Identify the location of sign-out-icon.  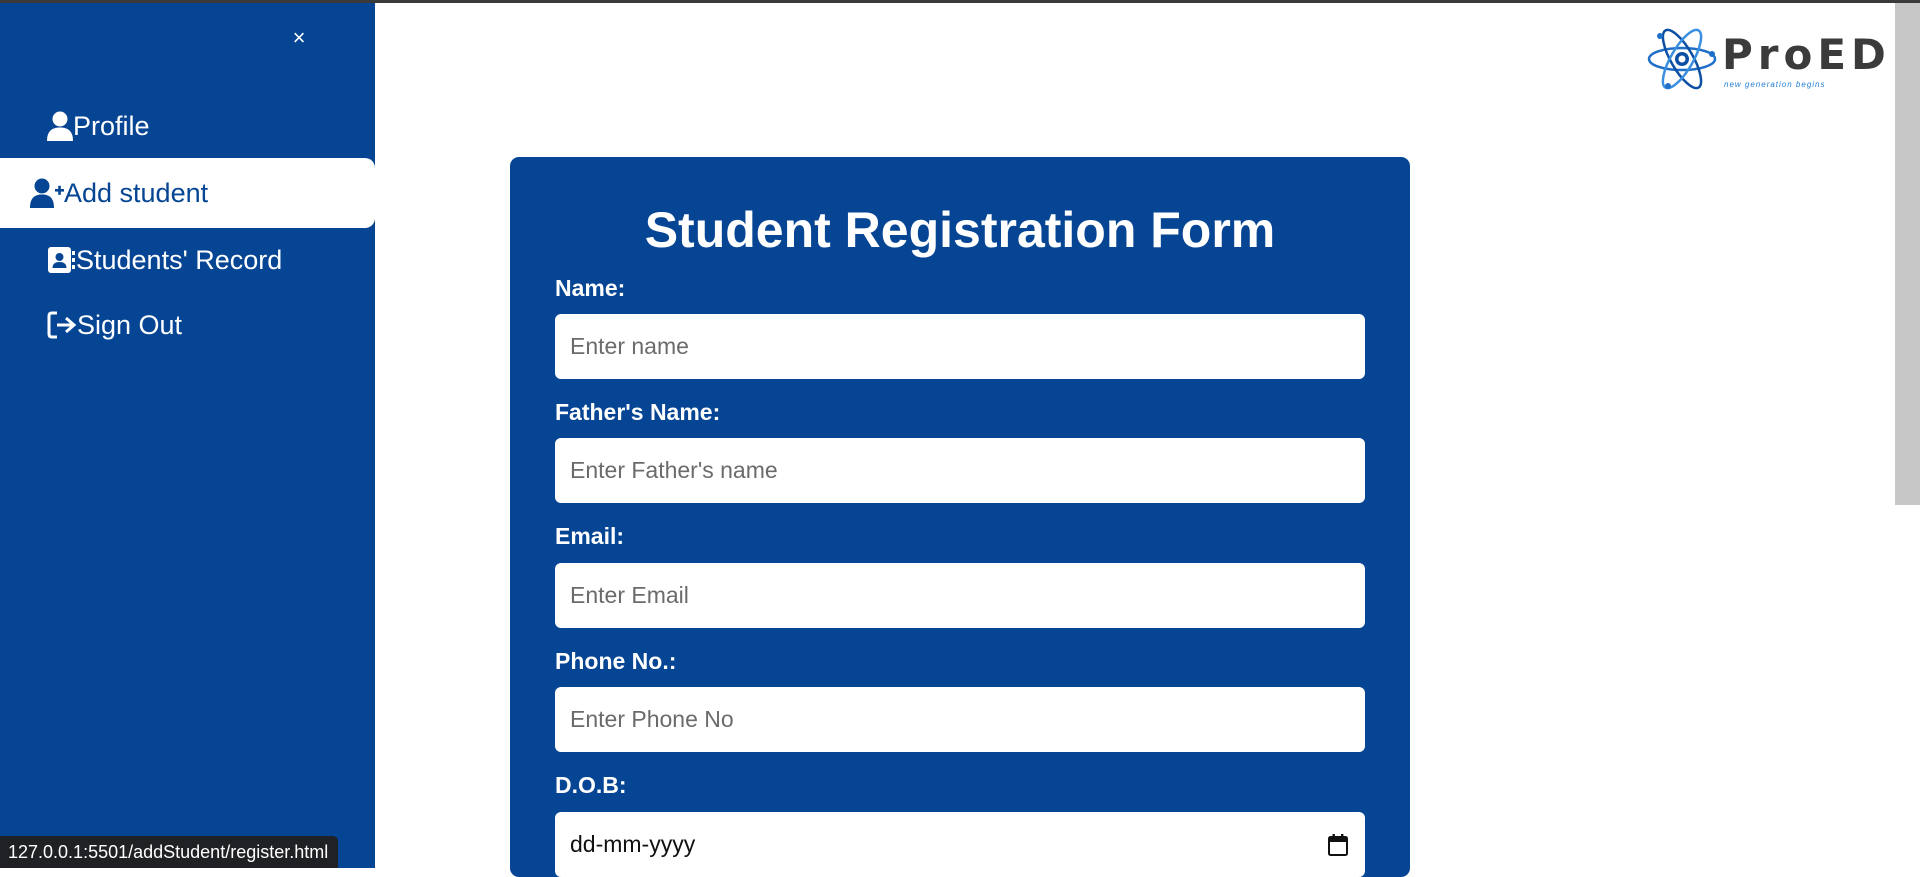
(62, 325).